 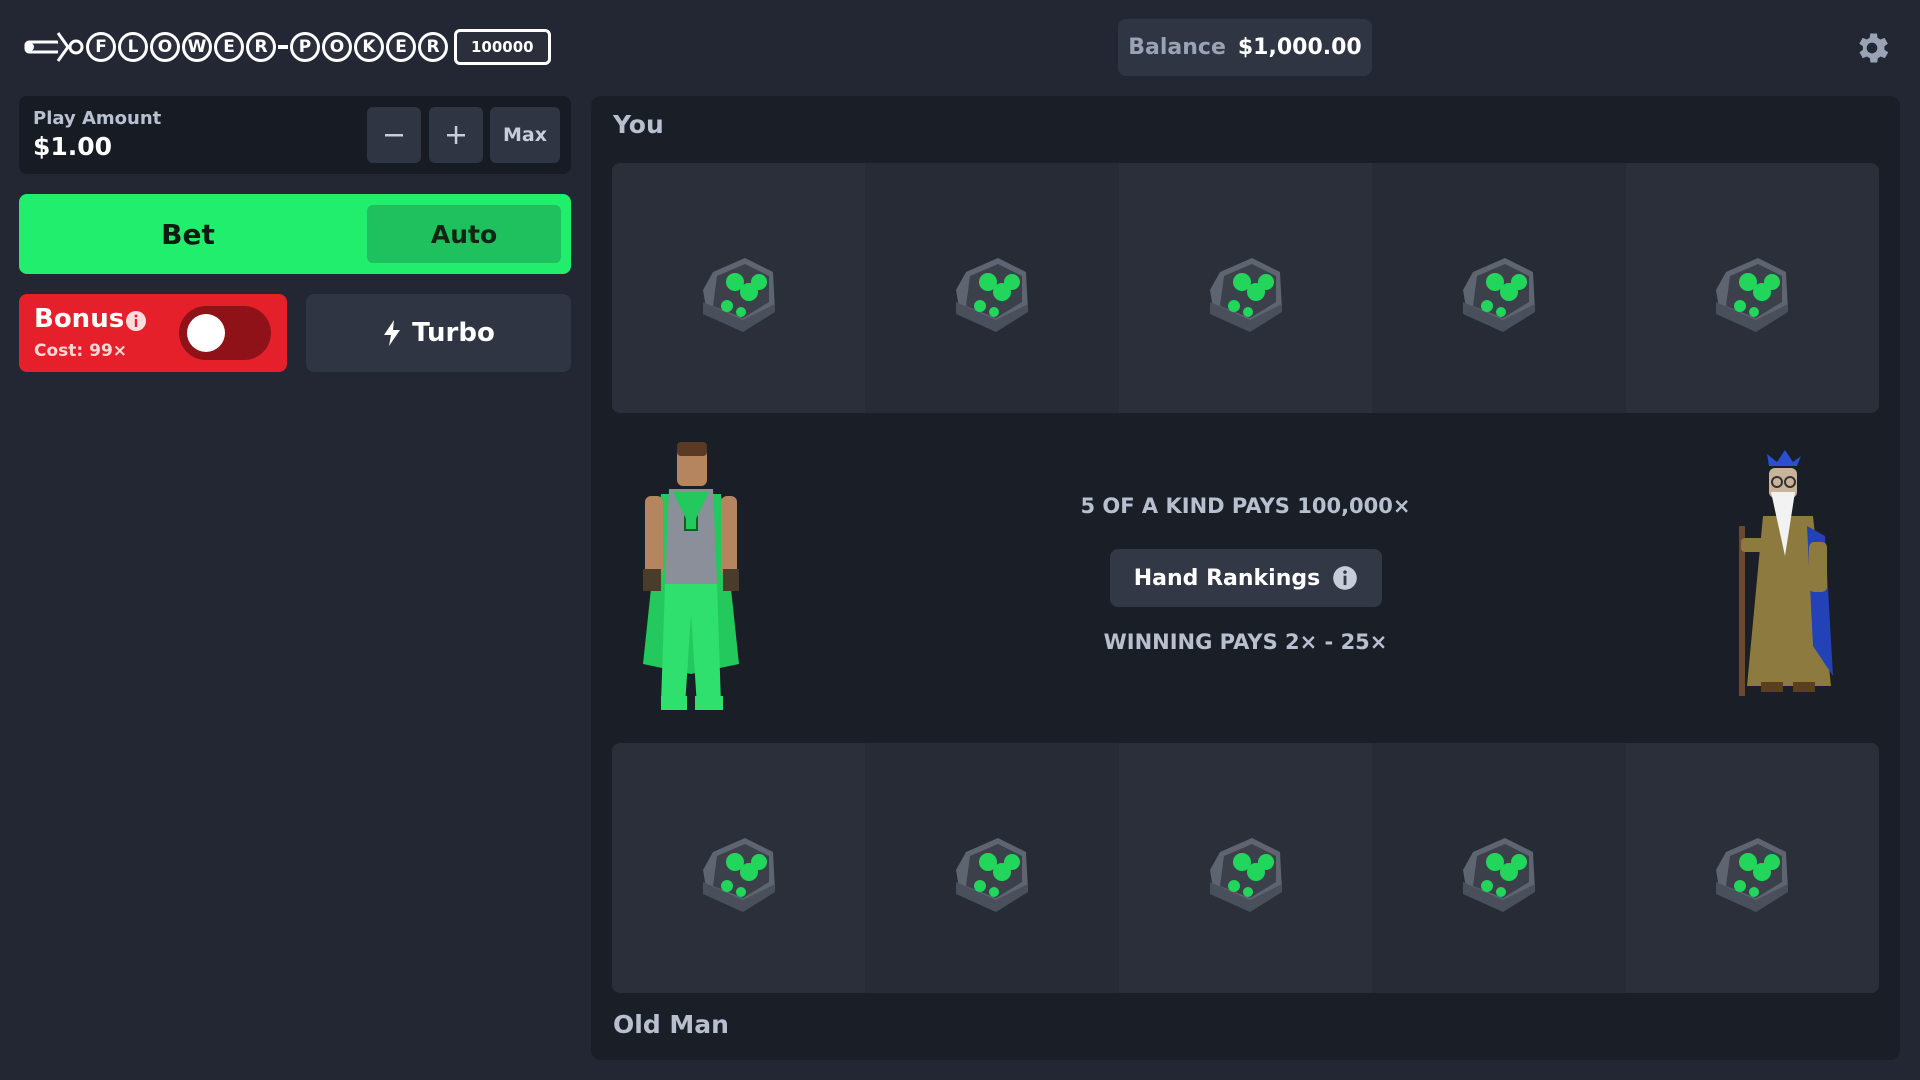 I want to click on increase-amount-button, so click(x=456, y=135).